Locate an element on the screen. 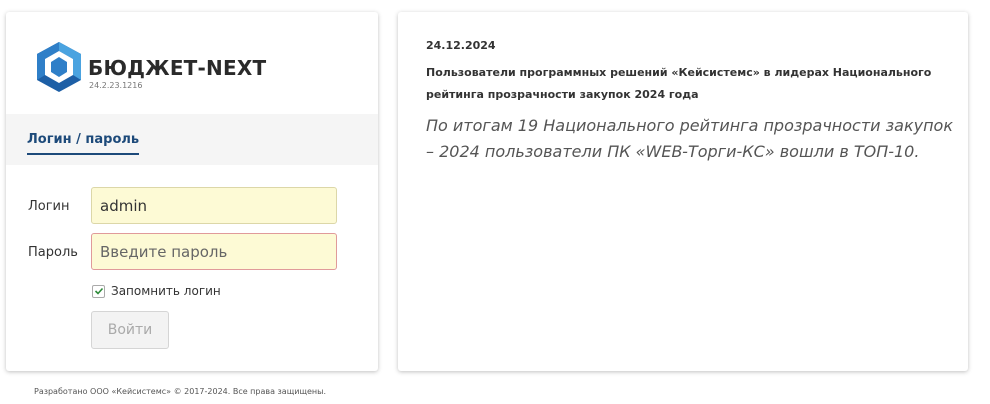  logo-icon is located at coordinates (59, 67).